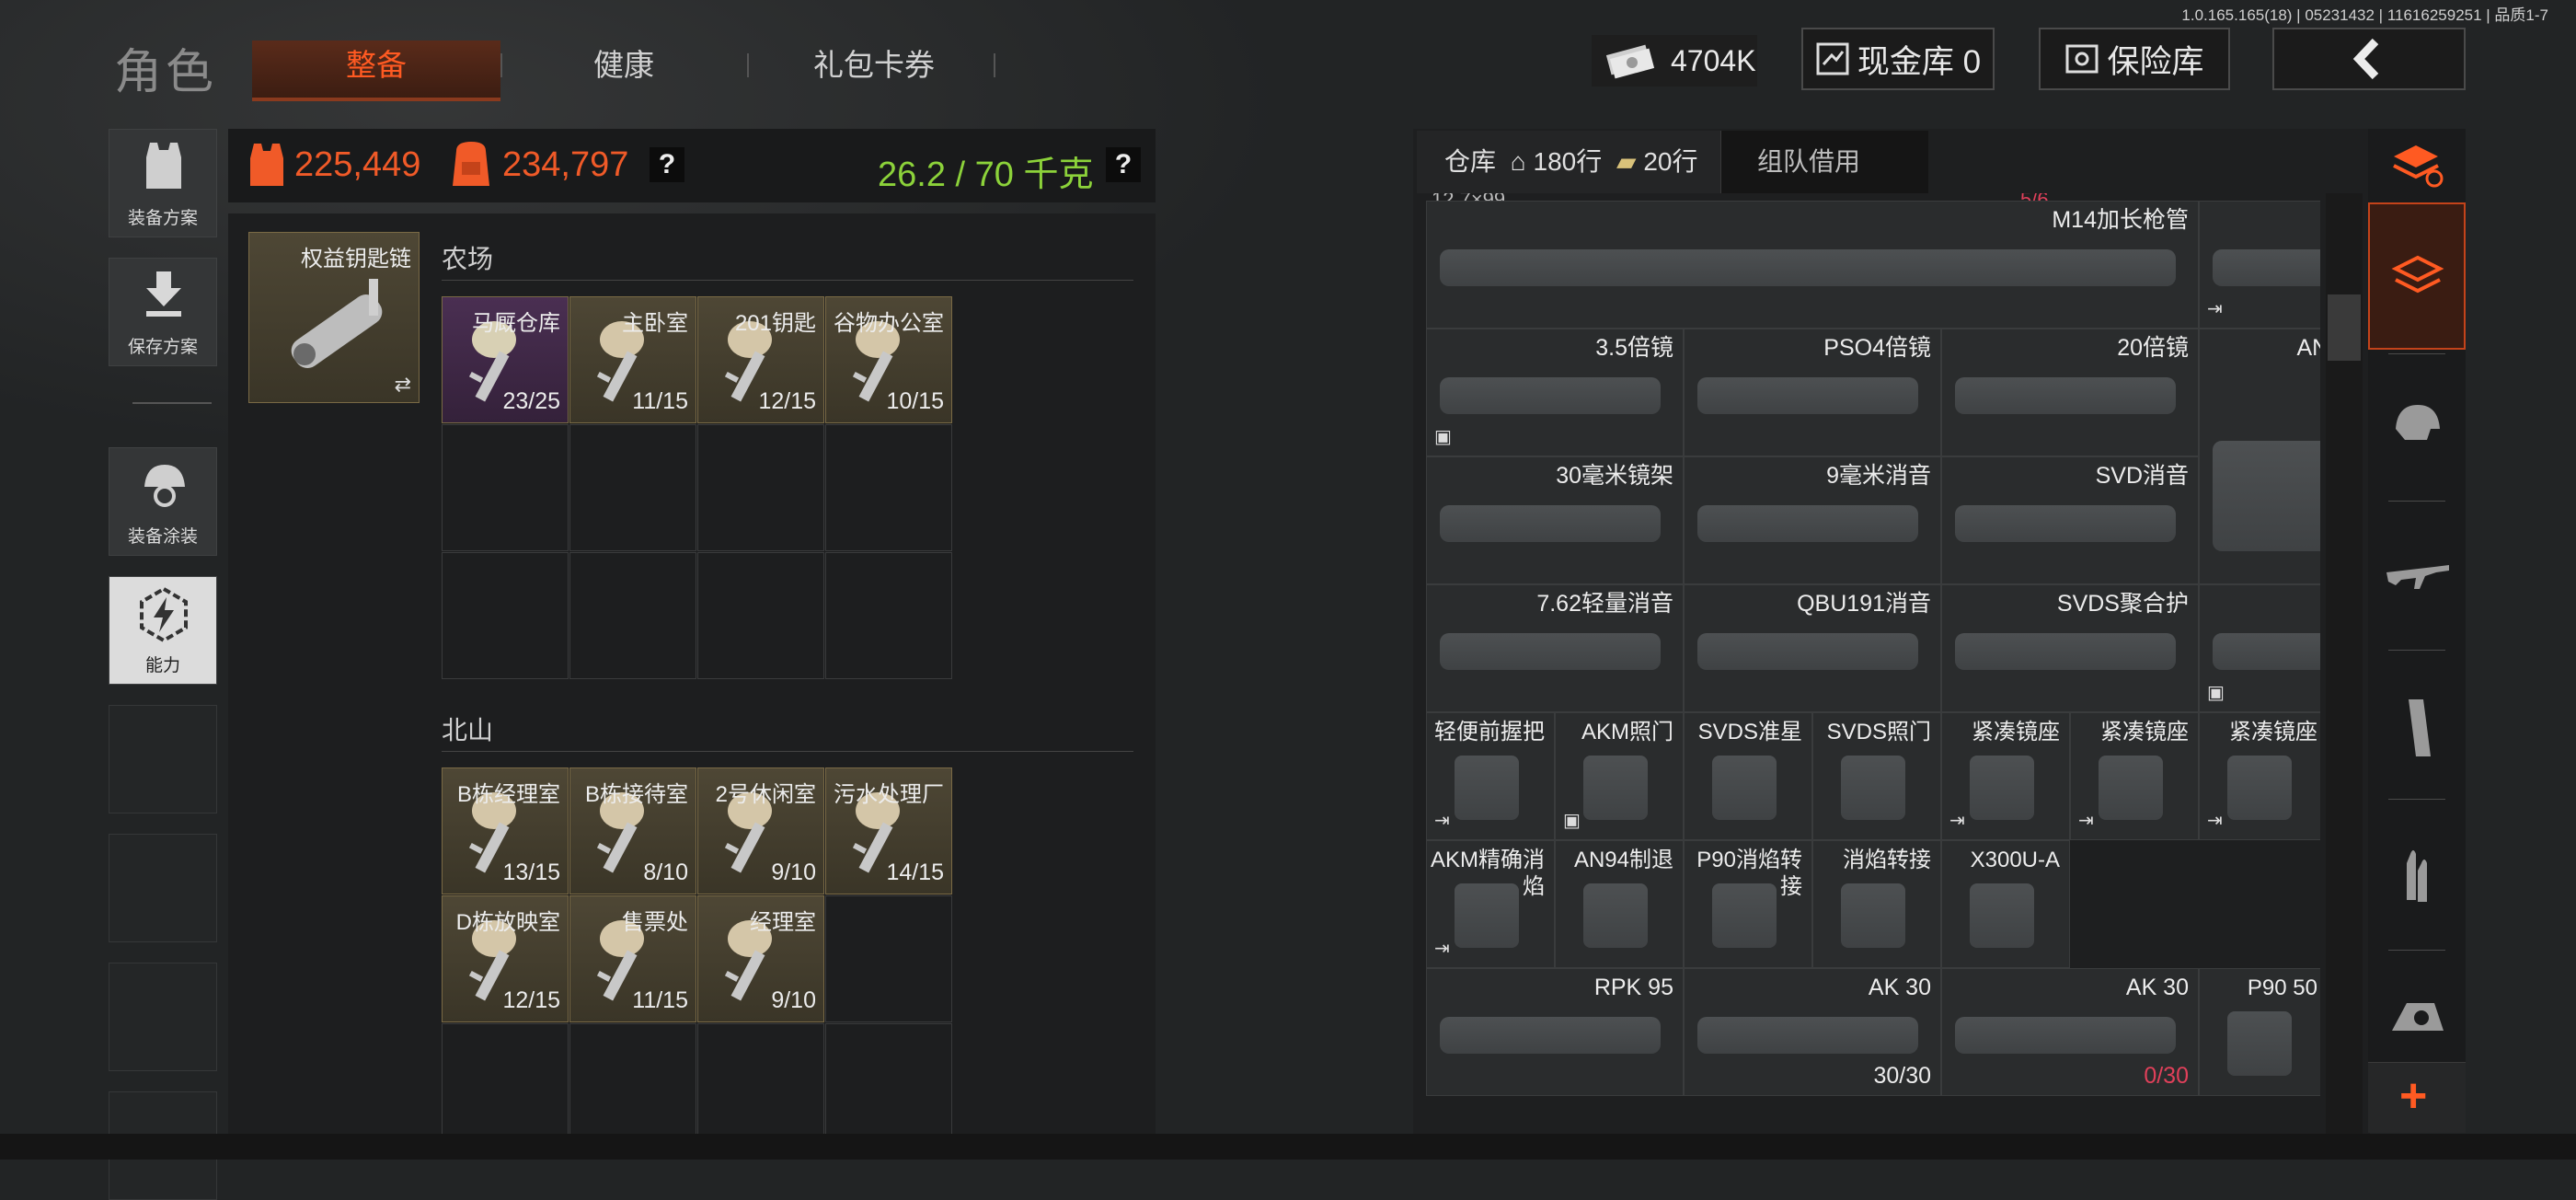 This screenshot has height=1200, width=2576. I want to click on warehouse-item-cell: AN94制退, so click(1619, 904).